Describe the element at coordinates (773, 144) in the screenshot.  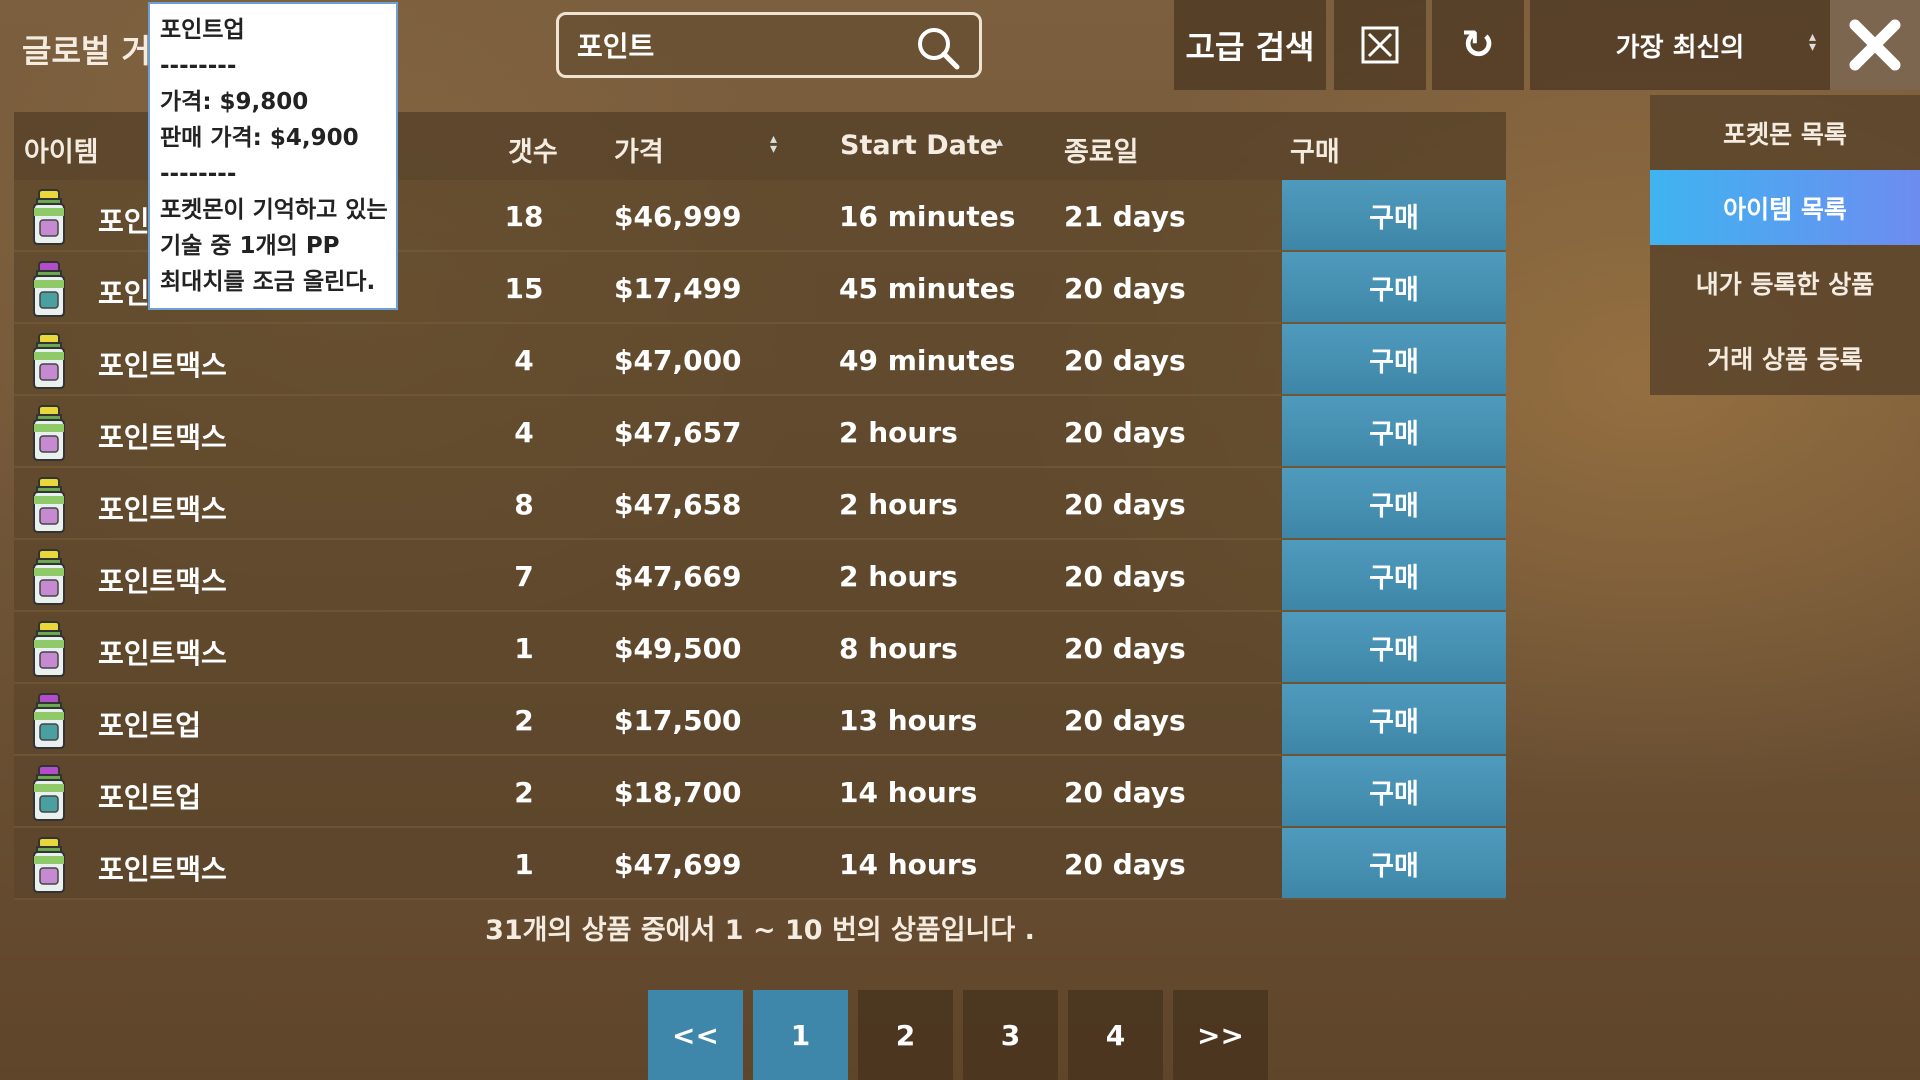
I see `price-sort-icon: ▴ ▾` at that location.